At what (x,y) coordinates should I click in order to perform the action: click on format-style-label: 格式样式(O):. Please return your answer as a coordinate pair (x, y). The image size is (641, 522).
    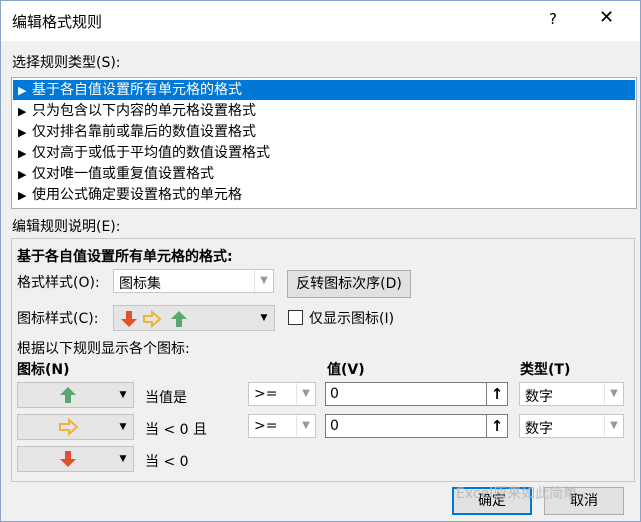
    Looking at the image, I should click on (58, 283).